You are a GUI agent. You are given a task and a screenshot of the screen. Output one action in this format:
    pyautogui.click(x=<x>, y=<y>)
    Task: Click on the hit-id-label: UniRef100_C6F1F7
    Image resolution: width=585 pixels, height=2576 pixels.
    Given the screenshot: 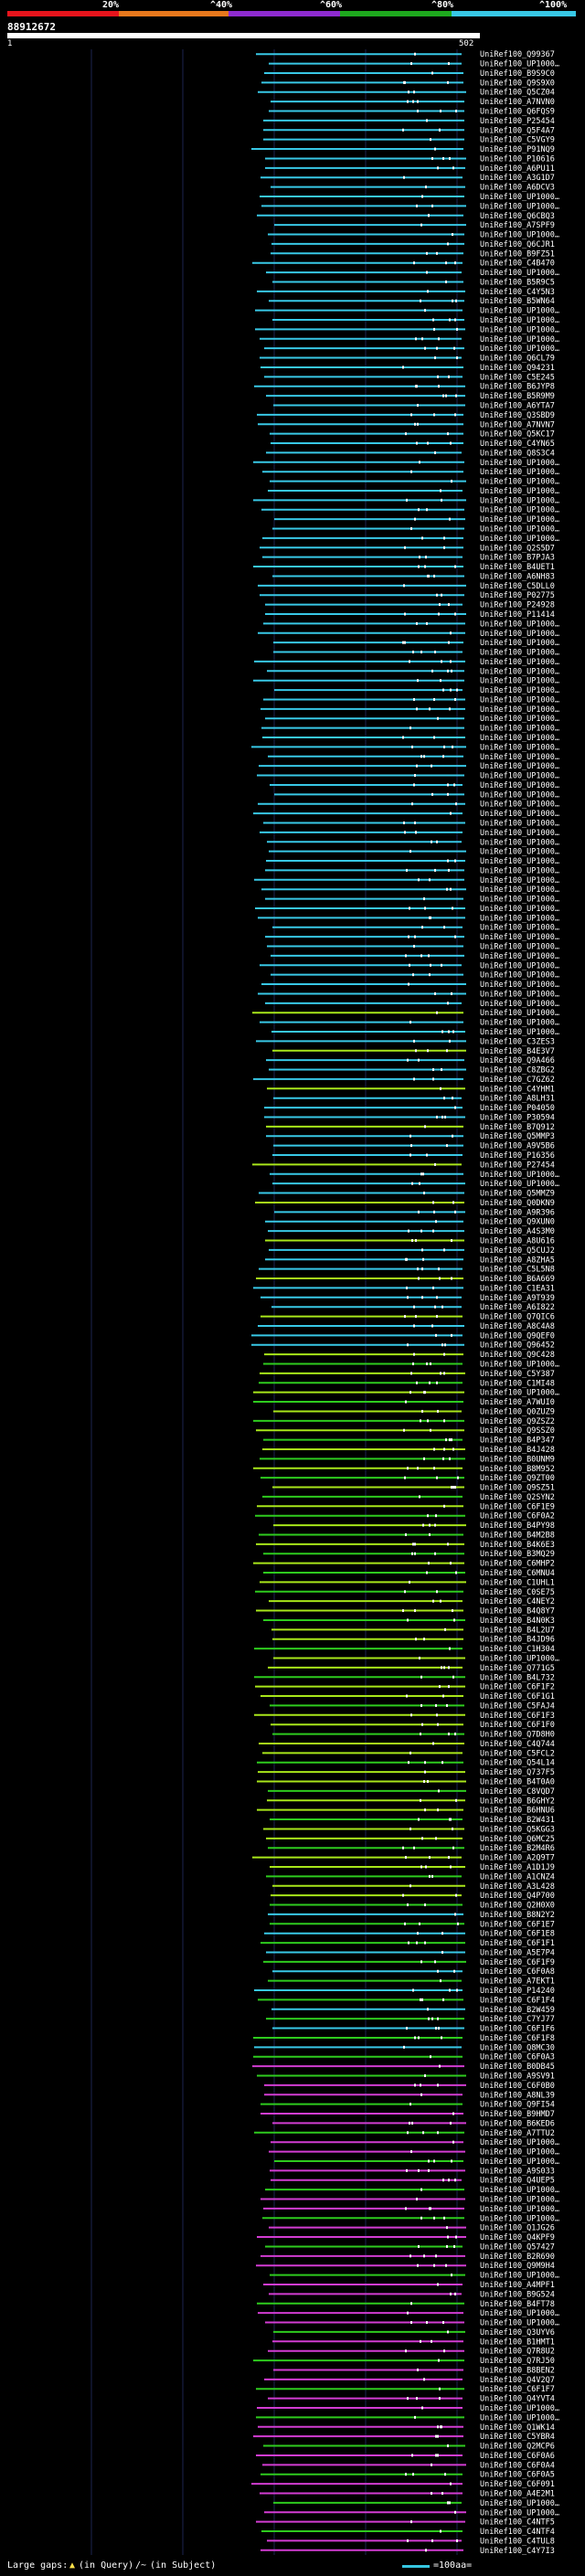 What is the action you would take?
    pyautogui.click(x=517, y=2389)
    